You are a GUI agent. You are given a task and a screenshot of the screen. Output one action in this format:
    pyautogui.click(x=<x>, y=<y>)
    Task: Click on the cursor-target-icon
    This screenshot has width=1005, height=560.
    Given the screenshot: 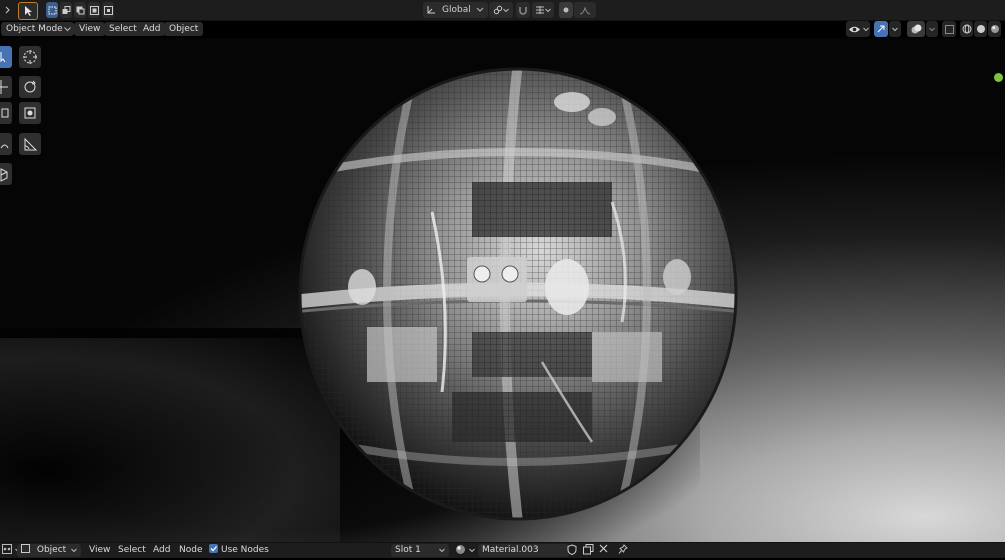 What is the action you would take?
    pyautogui.click(x=30, y=57)
    